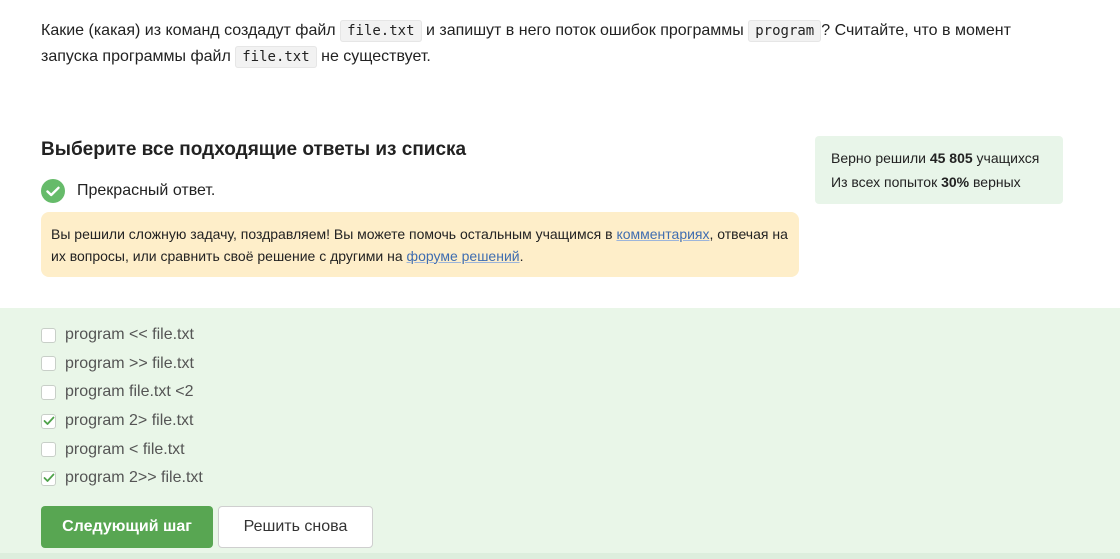 The width and height of the screenshot is (1120, 559). I want to click on option-item: program << file.txt, so click(122, 335).